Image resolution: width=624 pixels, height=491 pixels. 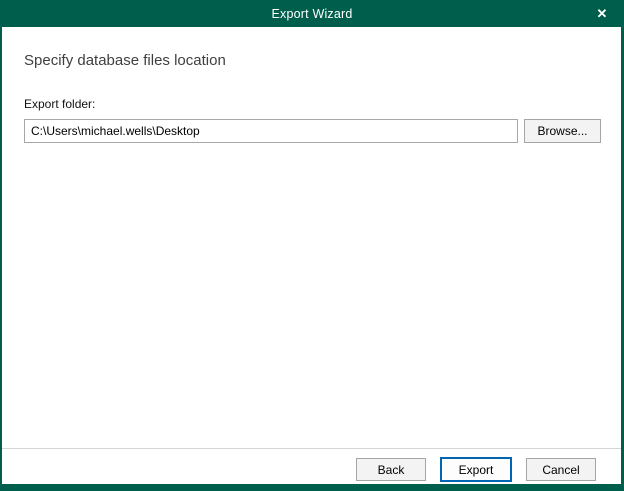 What do you see at coordinates (476, 469) in the screenshot?
I see `export-button: Export` at bounding box center [476, 469].